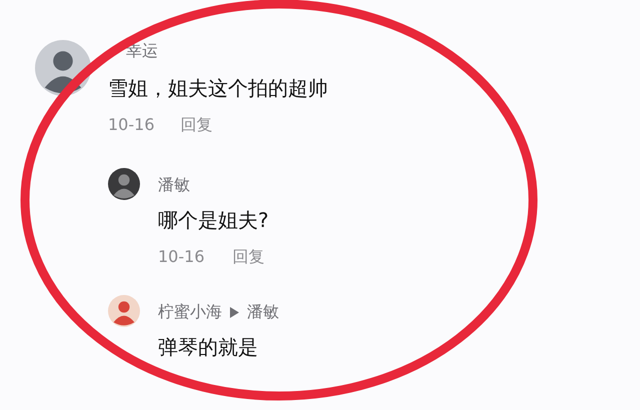  What do you see at coordinates (234, 312) in the screenshot?
I see `triangle-icon` at bounding box center [234, 312].